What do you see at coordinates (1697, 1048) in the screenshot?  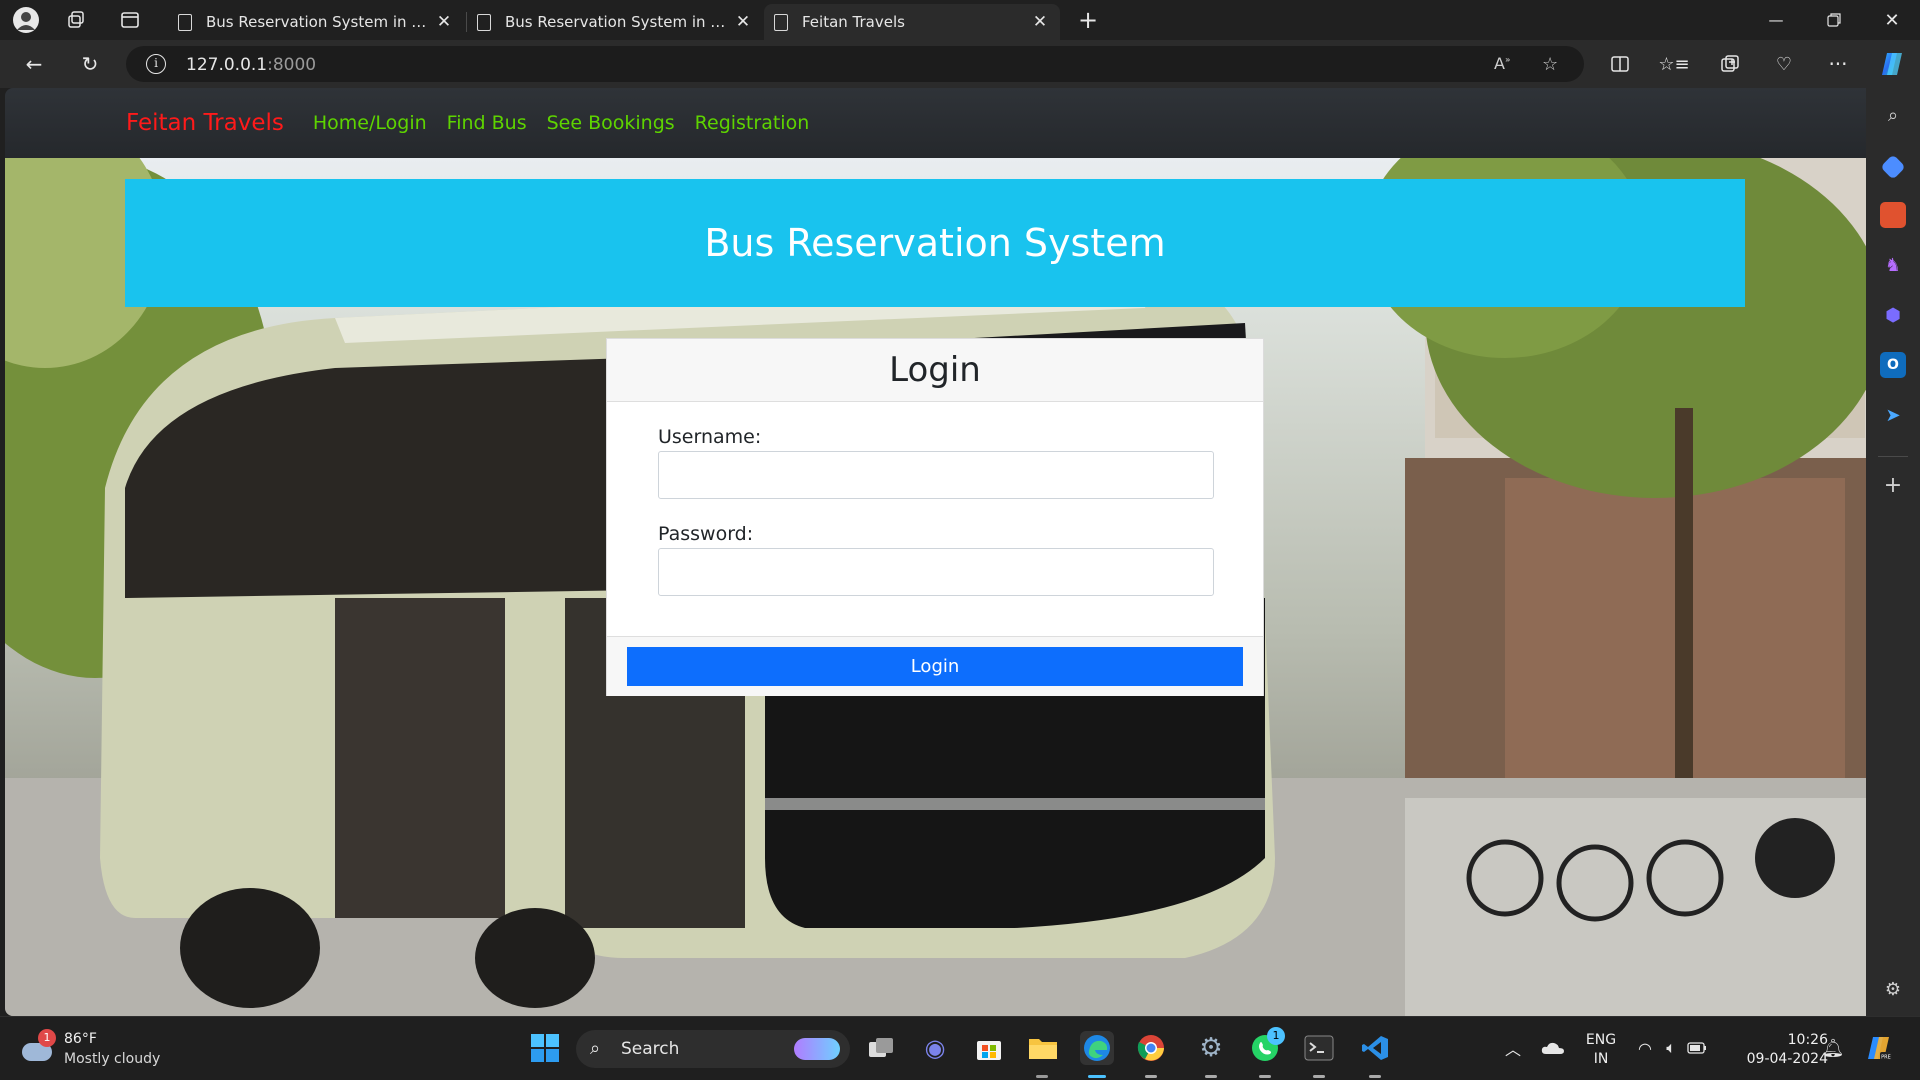 I see `battery-icon` at bounding box center [1697, 1048].